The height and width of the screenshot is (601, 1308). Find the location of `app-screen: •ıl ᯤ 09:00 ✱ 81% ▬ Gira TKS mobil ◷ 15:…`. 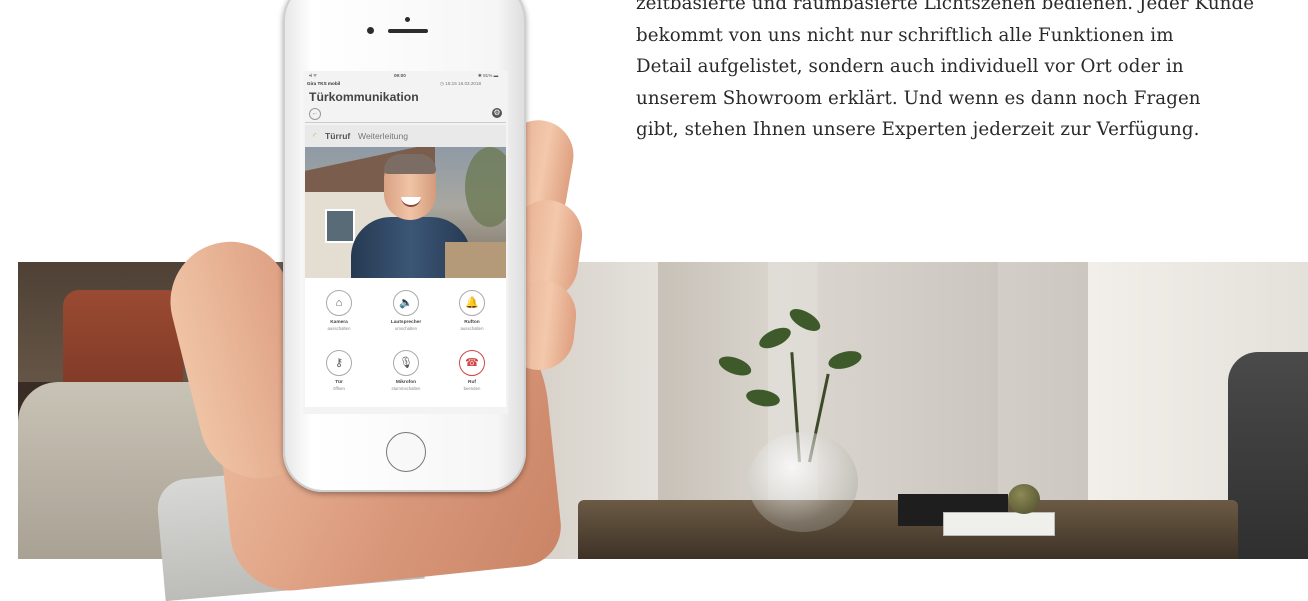

app-screen: •ıl ᯤ 09:00 ✱ 81% ▬ Gira TKS mobil ◷ 15:… is located at coordinates (405, 242).